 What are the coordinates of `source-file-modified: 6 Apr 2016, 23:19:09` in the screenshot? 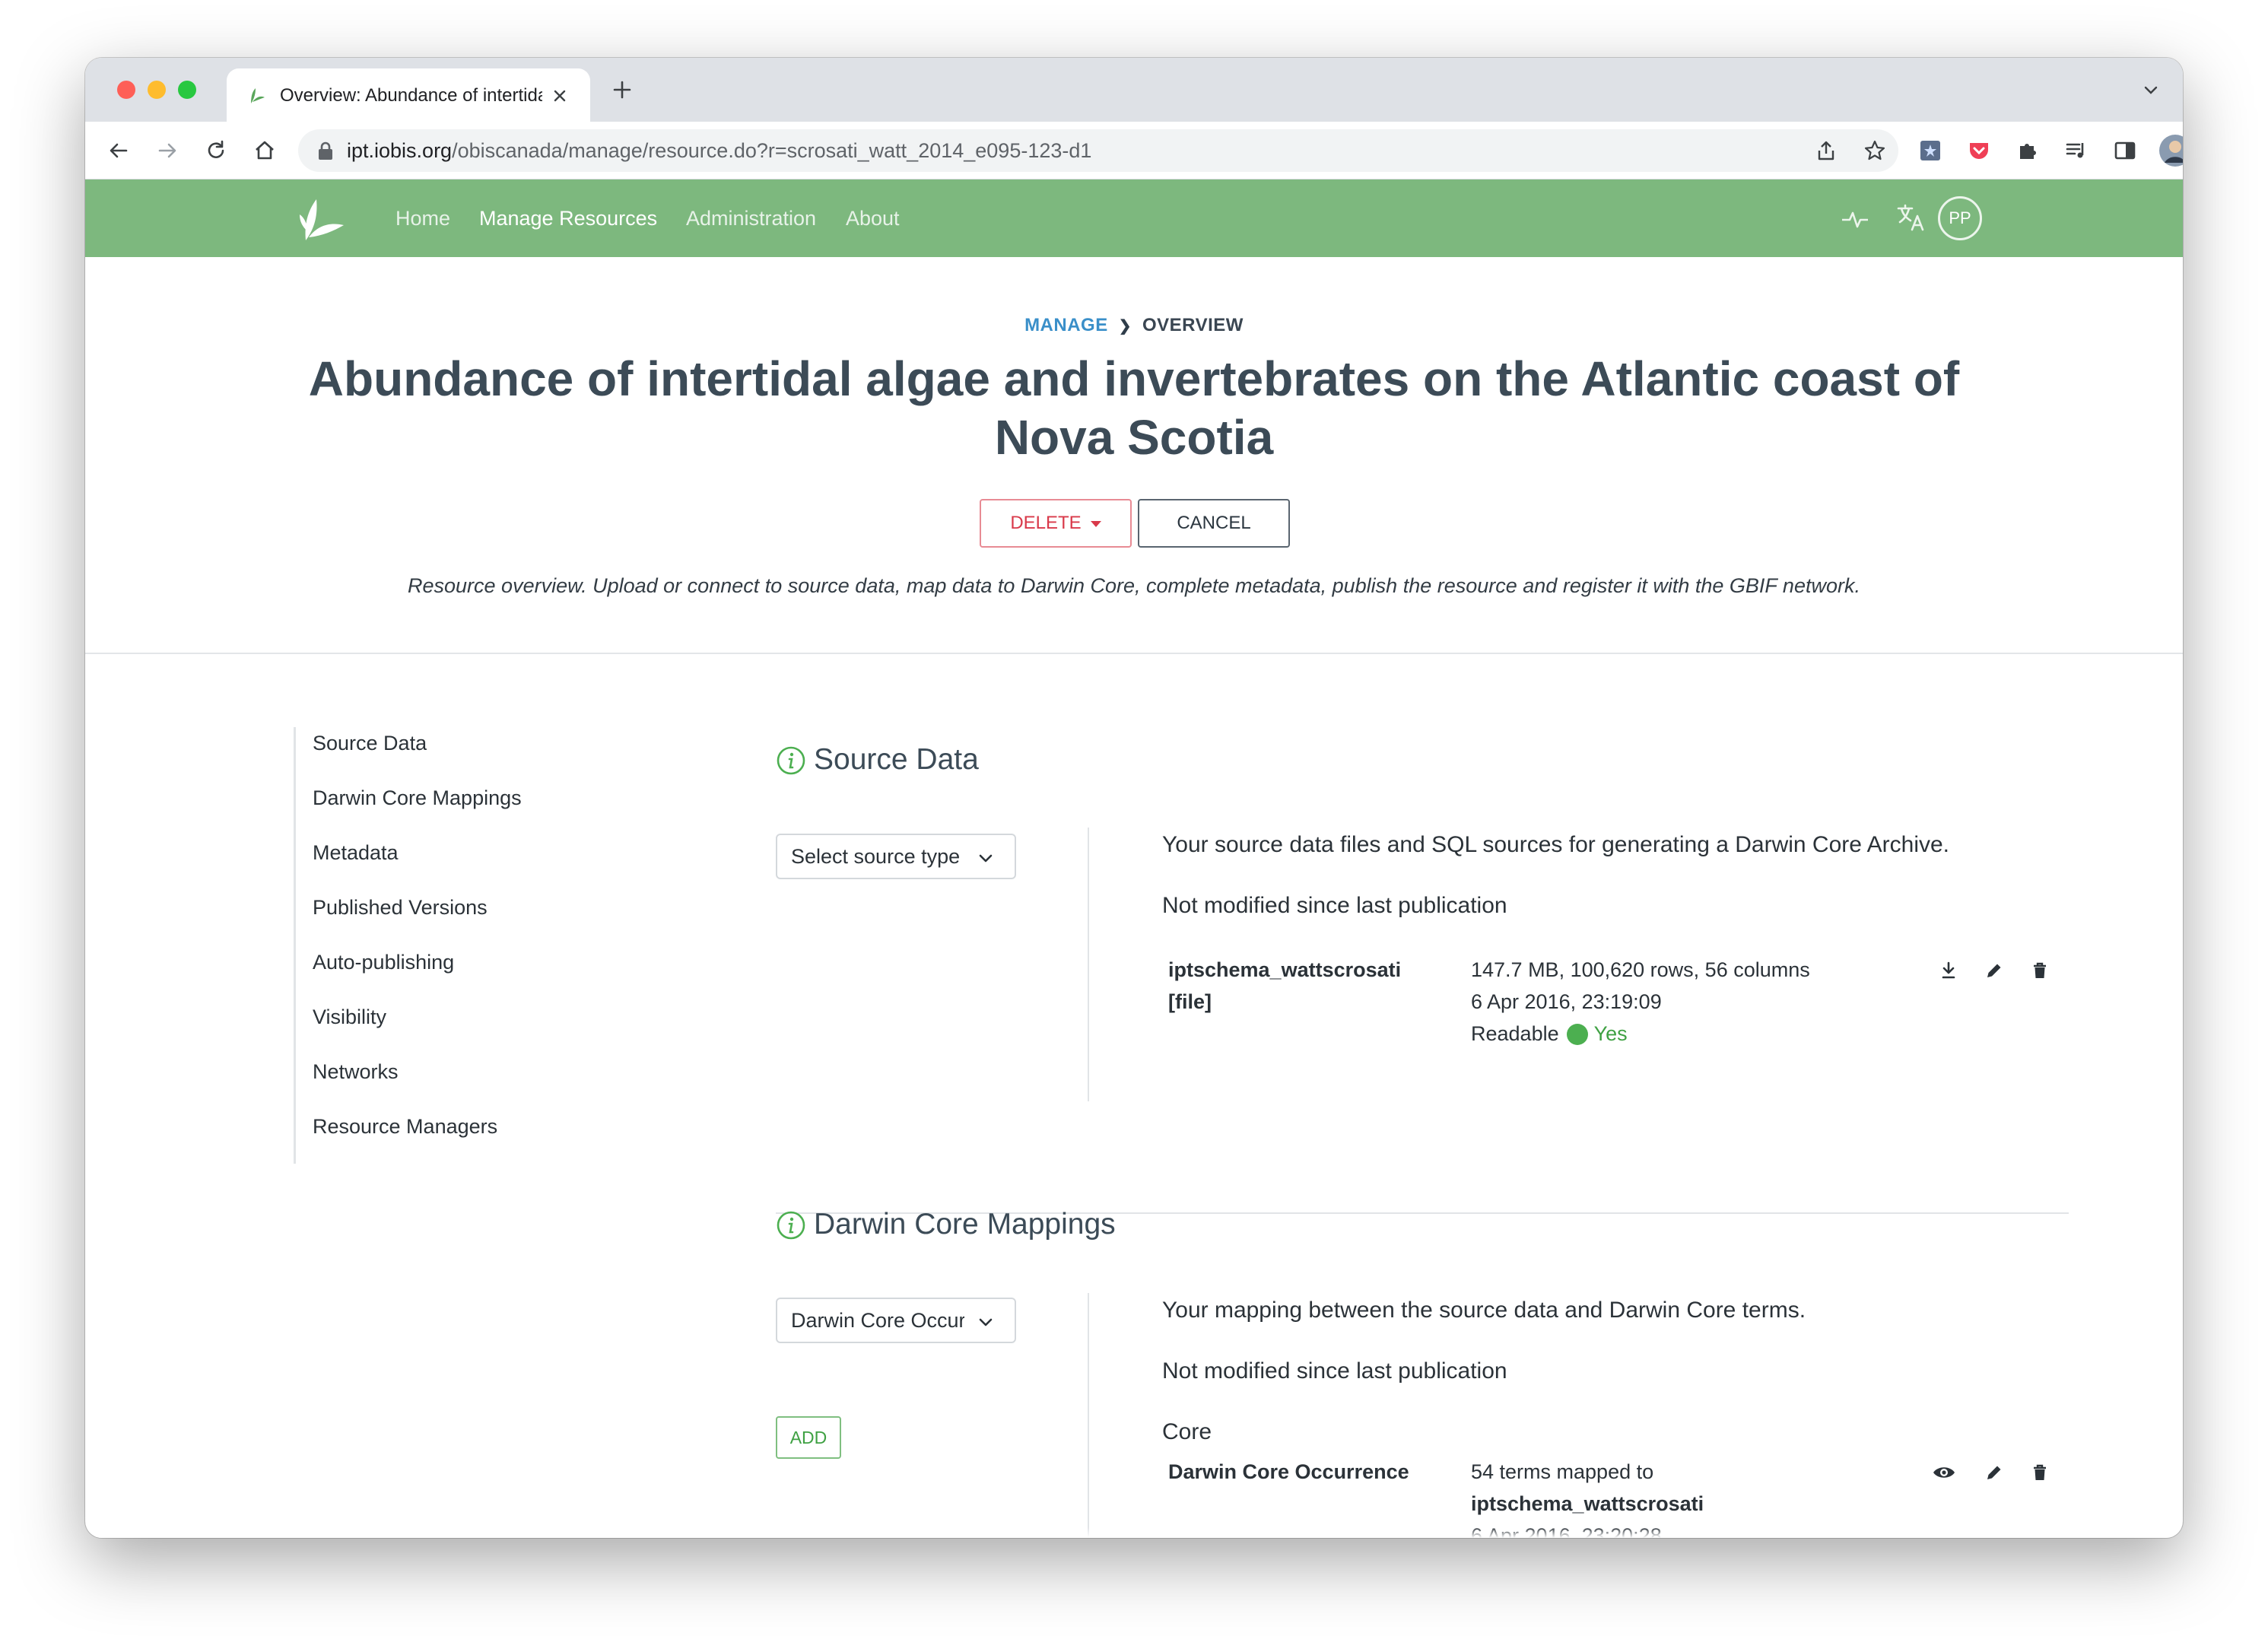 It's located at (1566, 1001).